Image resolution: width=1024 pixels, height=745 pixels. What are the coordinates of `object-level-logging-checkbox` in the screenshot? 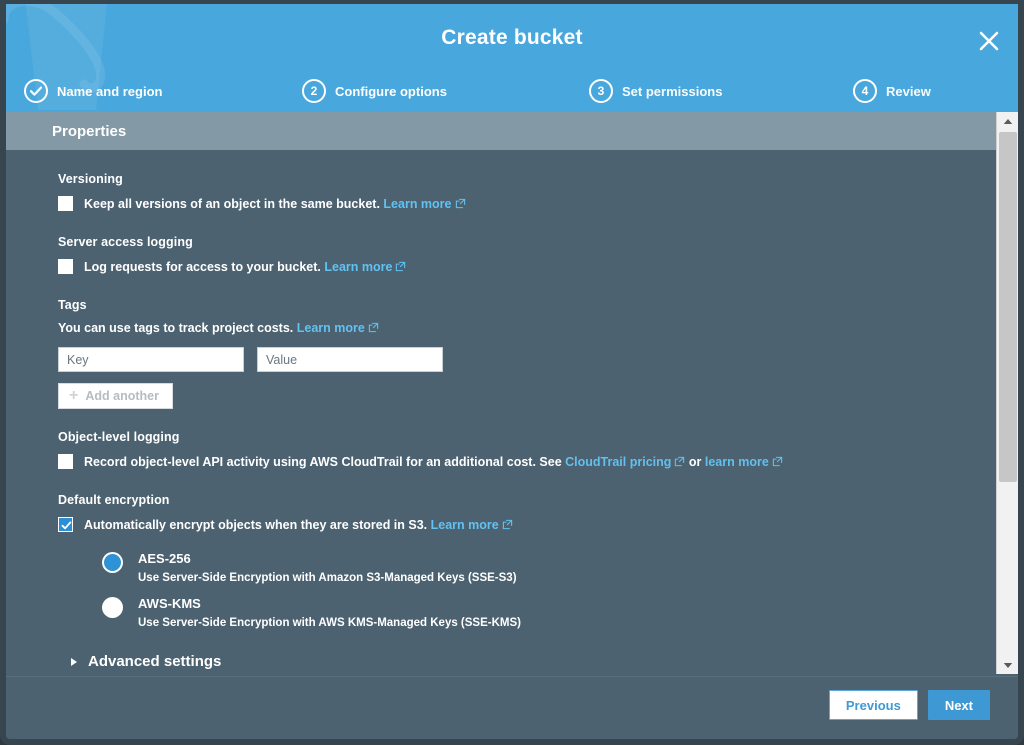 It's located at (65, 461).